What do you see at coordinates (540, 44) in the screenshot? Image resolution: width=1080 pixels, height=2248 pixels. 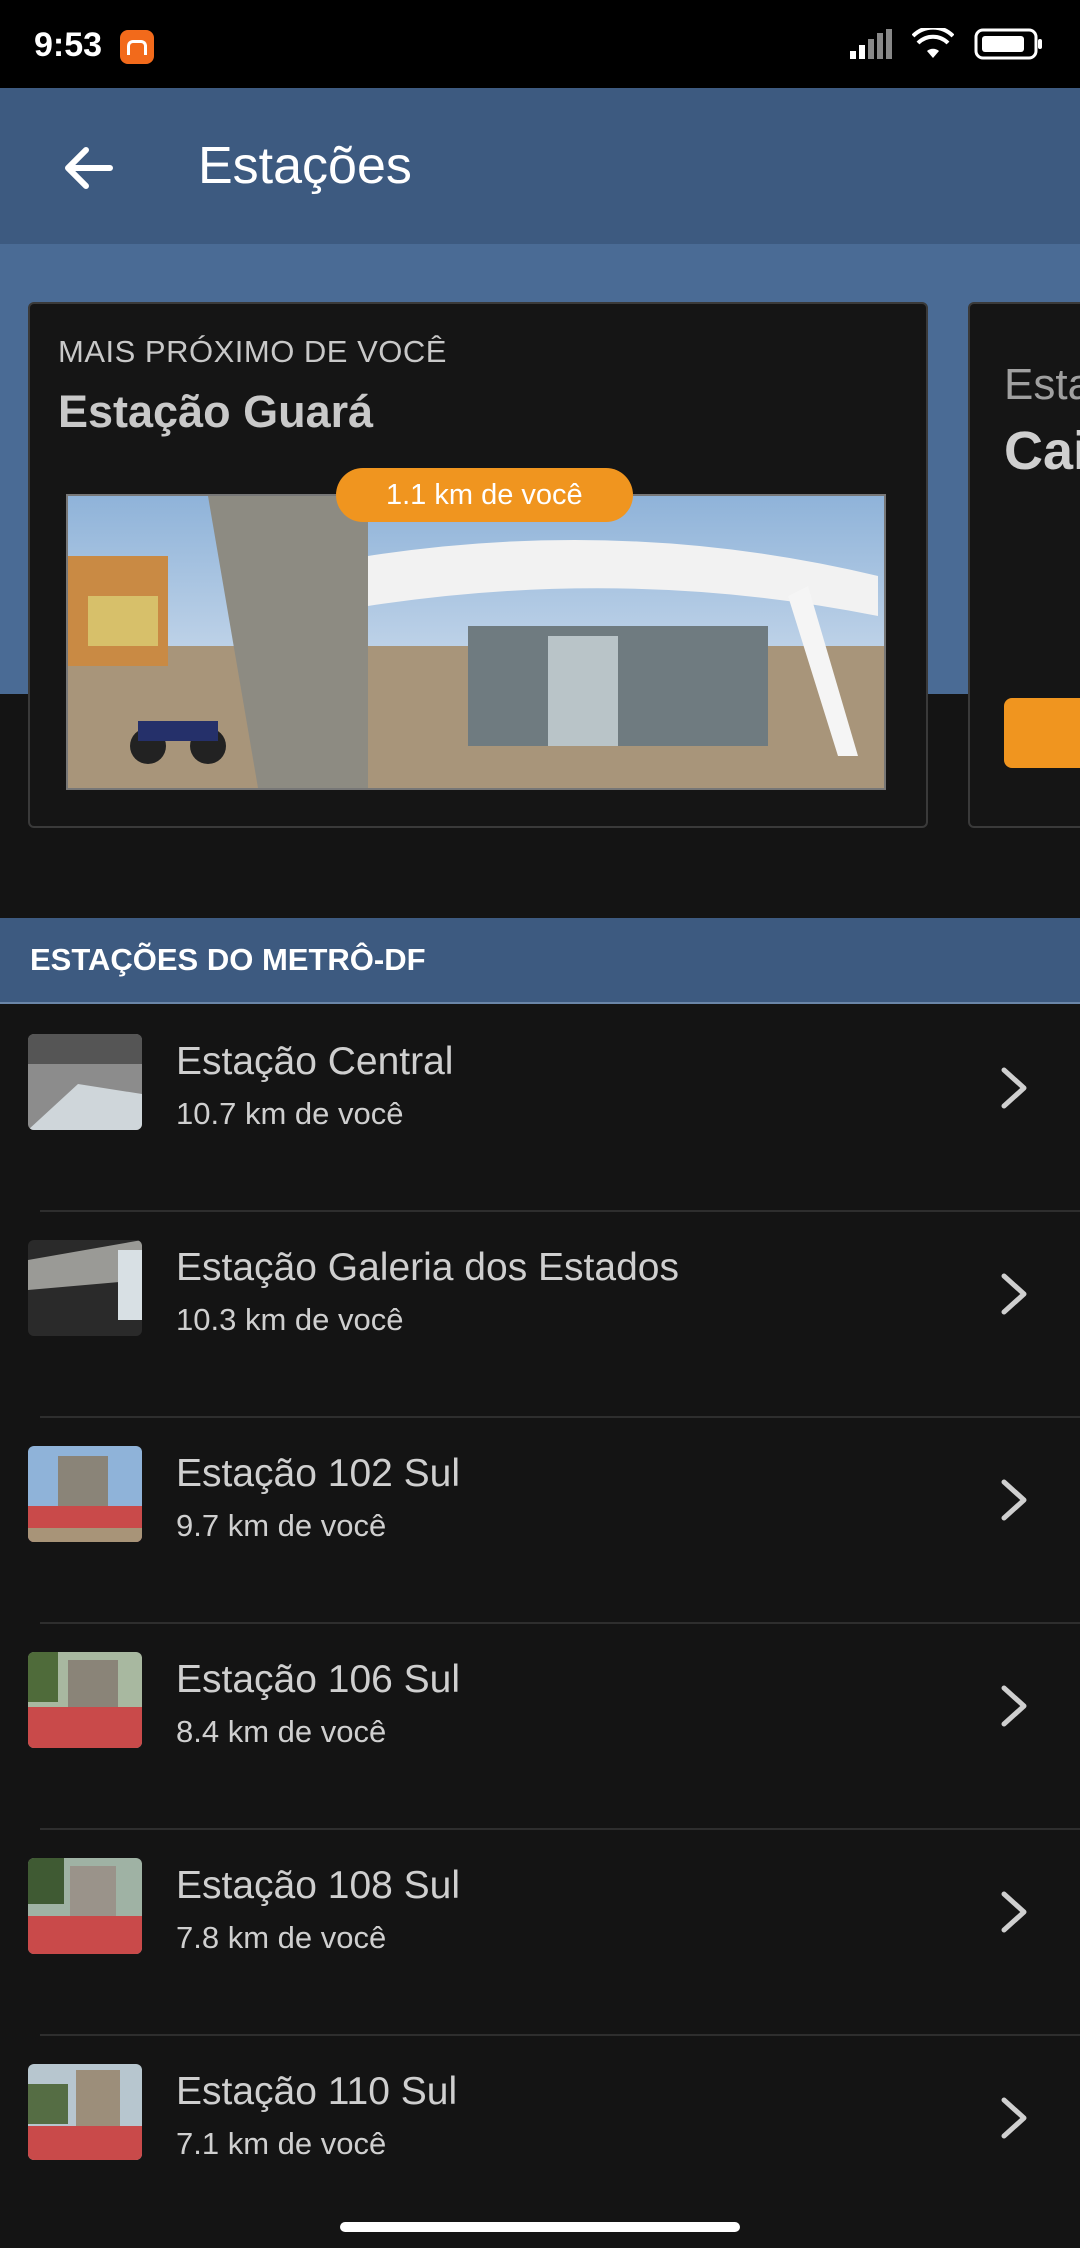 I see `status-bar: 9:53` at bounding box center [540, 44].